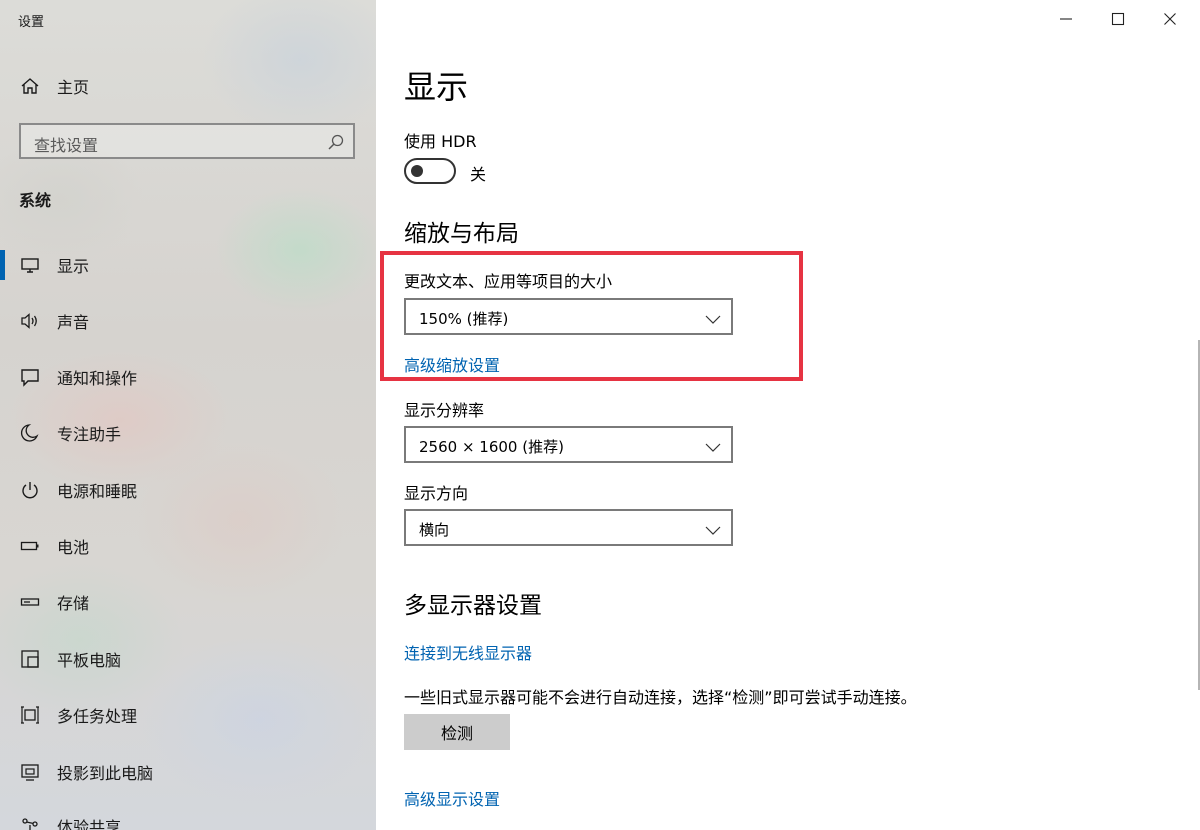  Describe the element at coordinates (336, 142) in the screenshot. I see `search-icon` at that location.